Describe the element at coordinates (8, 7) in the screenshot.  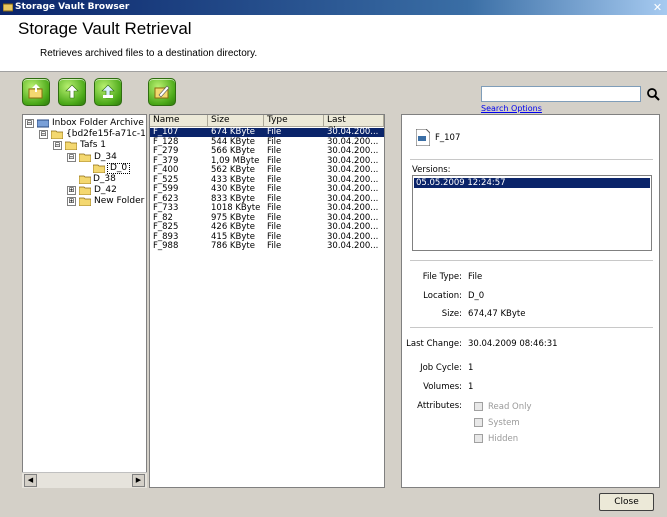
I see `app-icon` at that location.